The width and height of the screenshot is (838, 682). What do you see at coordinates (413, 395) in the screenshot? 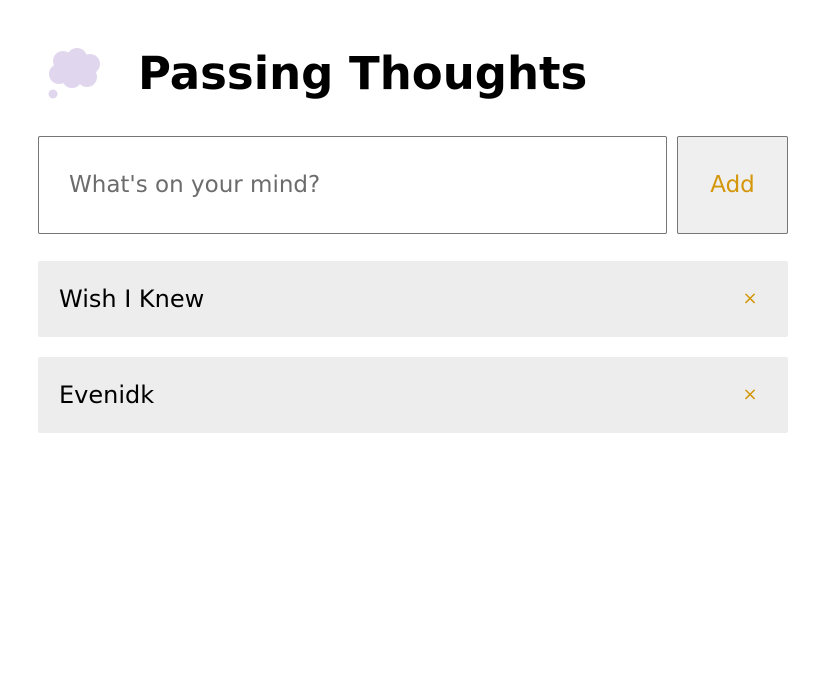
I see `thought-item: Evenidk ×` at bounding box center [413, 395].